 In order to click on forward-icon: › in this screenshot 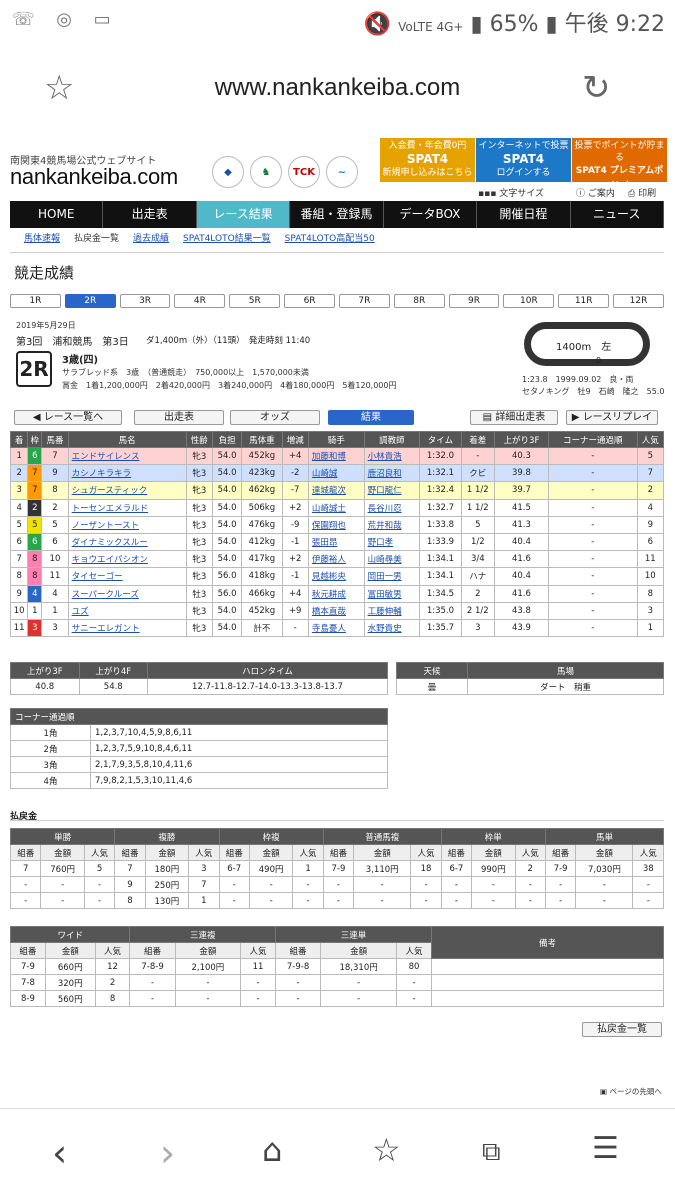, I will do `click(167, 1153)`.